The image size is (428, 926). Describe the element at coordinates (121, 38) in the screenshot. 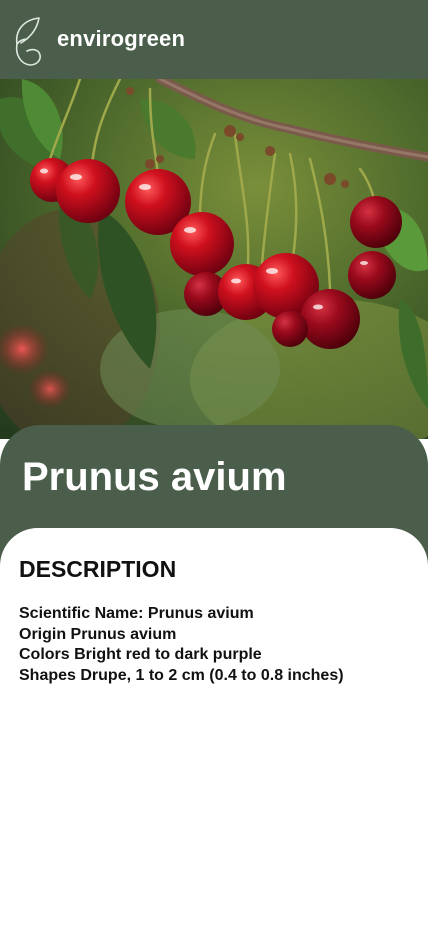

I see `app-name: envirogreen` at that location.